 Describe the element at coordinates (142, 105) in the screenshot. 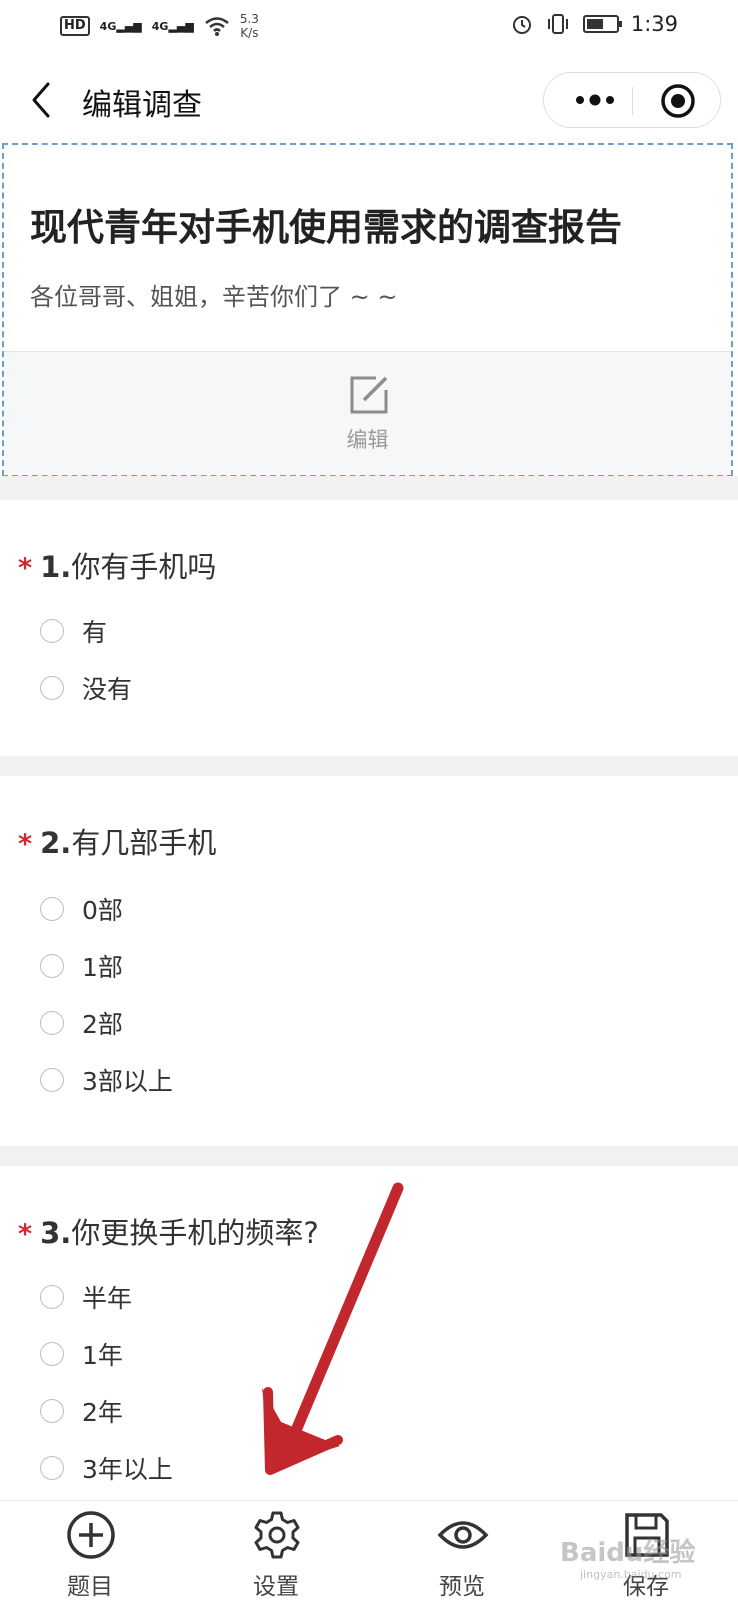

I see `page-title: 编辑调查` at that location.